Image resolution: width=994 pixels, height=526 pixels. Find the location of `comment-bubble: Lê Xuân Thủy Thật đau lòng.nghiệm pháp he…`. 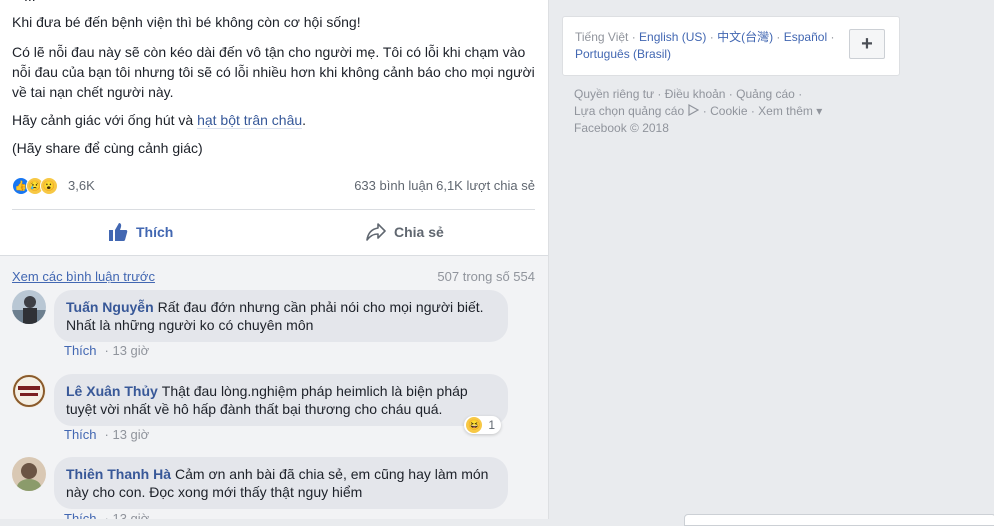

comment-bubble: Lê Xuân Thủy Thật đau lòng.nghiệm pháp he… is located at coordinates (281, 400).